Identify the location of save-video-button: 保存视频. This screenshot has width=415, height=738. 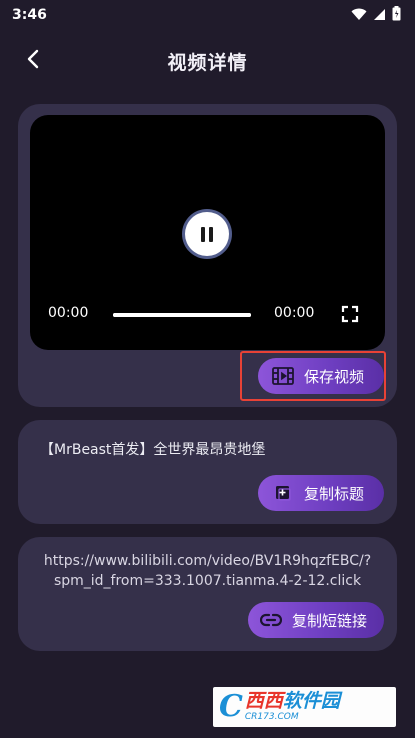
(321, 376).